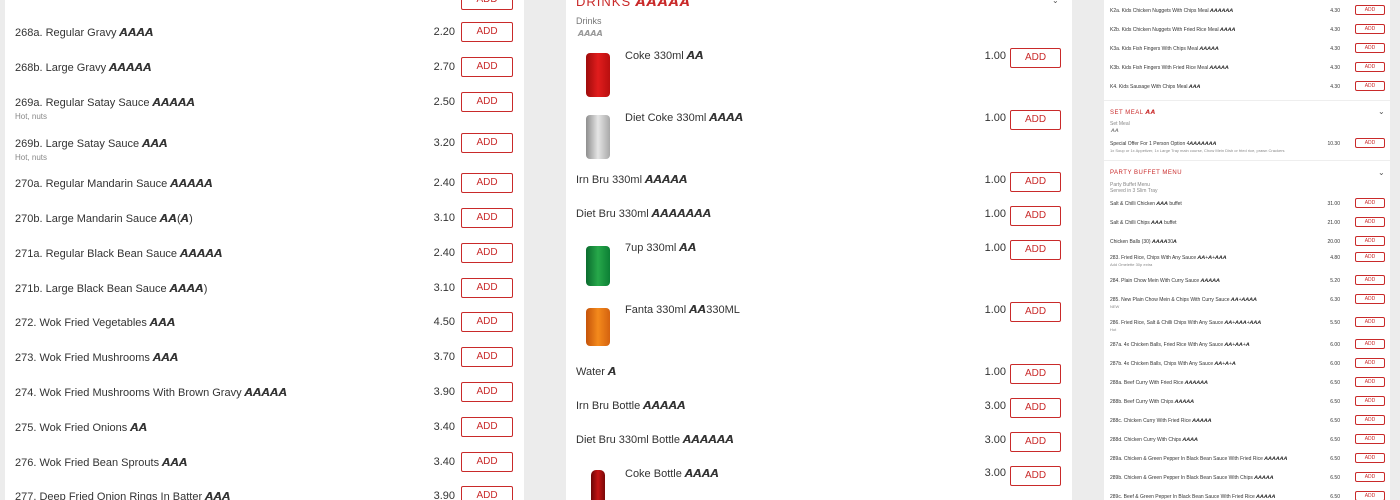 This screenshot has height=500, width=1400. I want to click on section-description-alt: 𝘼𝘼, so click(1115, 131).